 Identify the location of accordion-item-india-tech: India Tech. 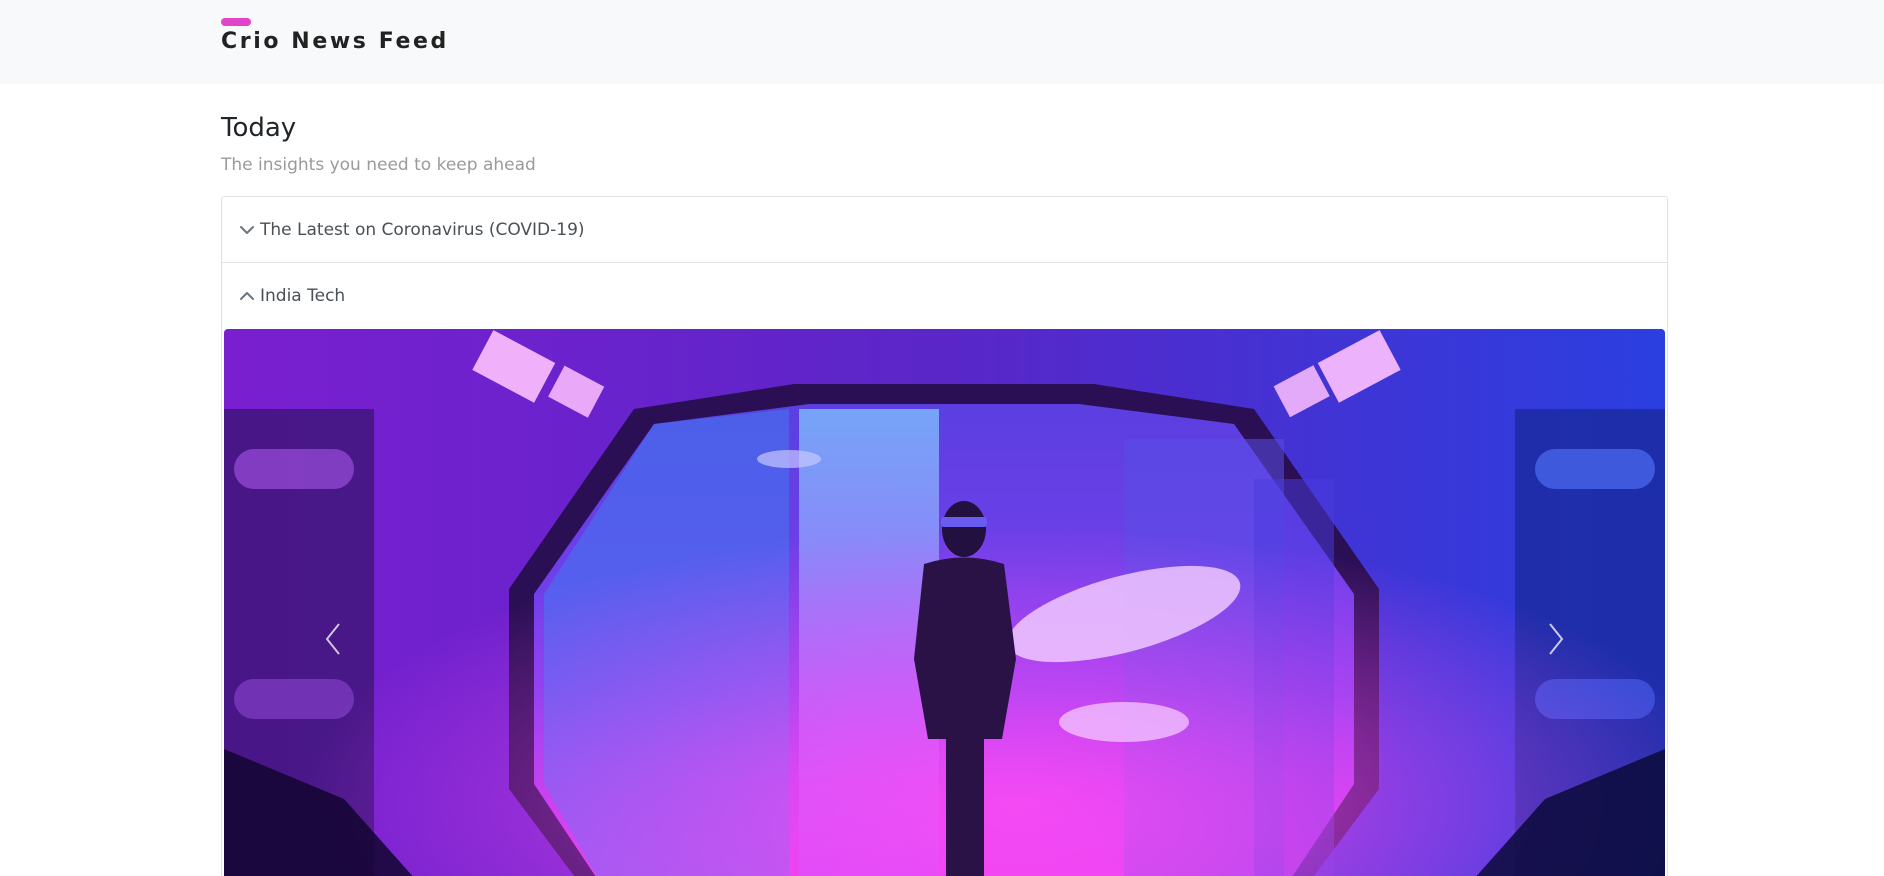
(944, 296).